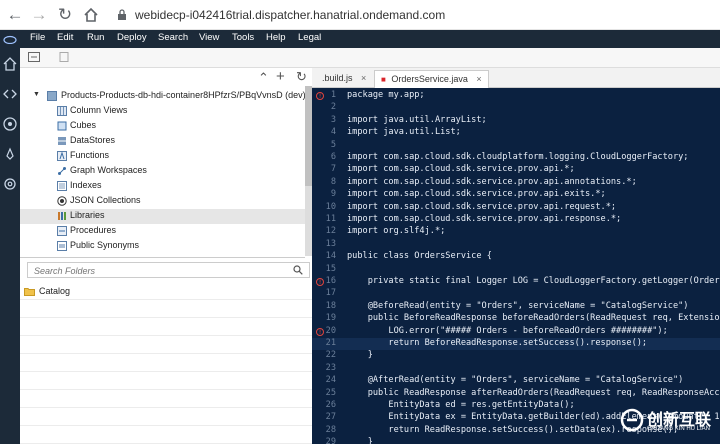  I want to click on line-number: 9, so click(333, 194).